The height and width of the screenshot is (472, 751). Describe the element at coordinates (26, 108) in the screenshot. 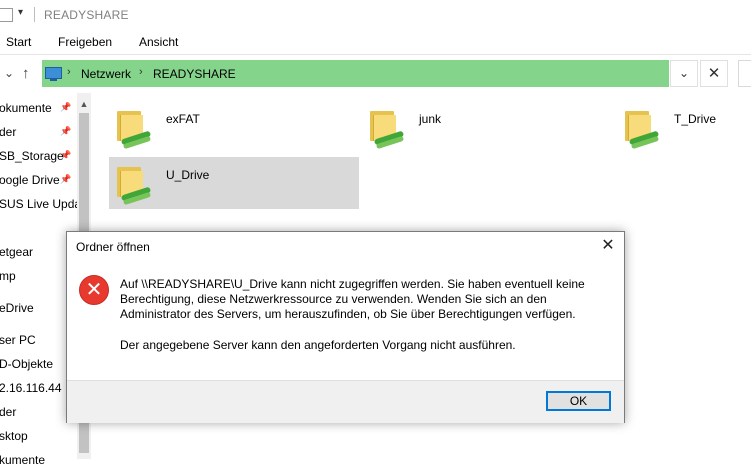

I see `sidebar-item-label: okumente` at that location.